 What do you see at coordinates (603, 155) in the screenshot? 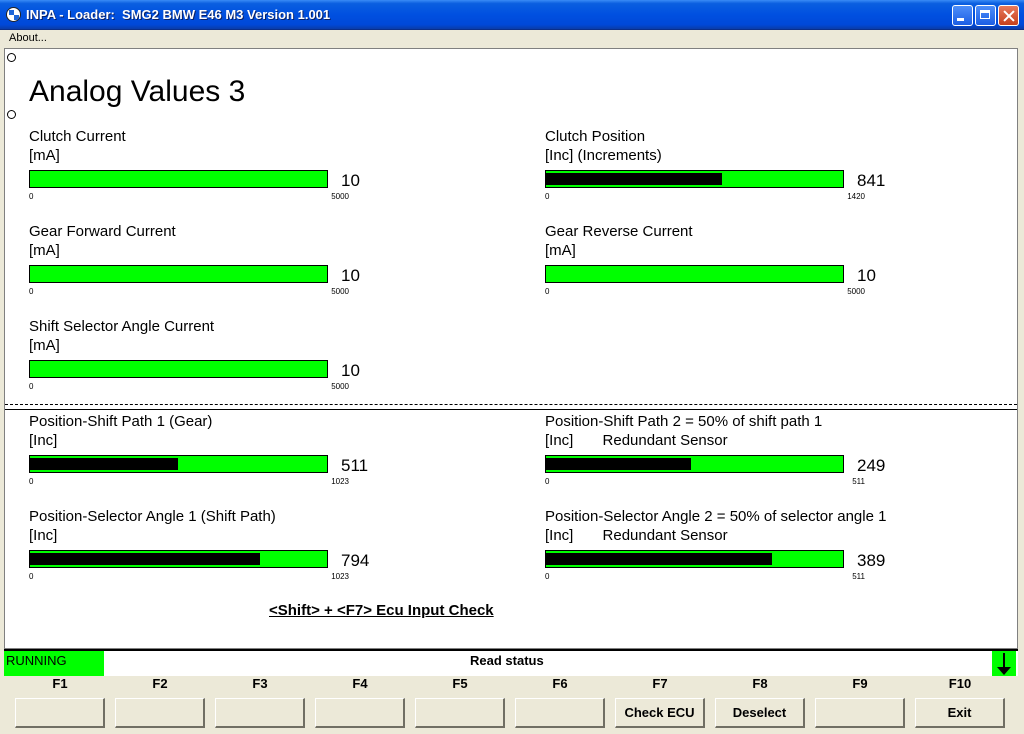
I see `gauge-unit: [Inc] (Increments)` at bounding box center [603, 155].